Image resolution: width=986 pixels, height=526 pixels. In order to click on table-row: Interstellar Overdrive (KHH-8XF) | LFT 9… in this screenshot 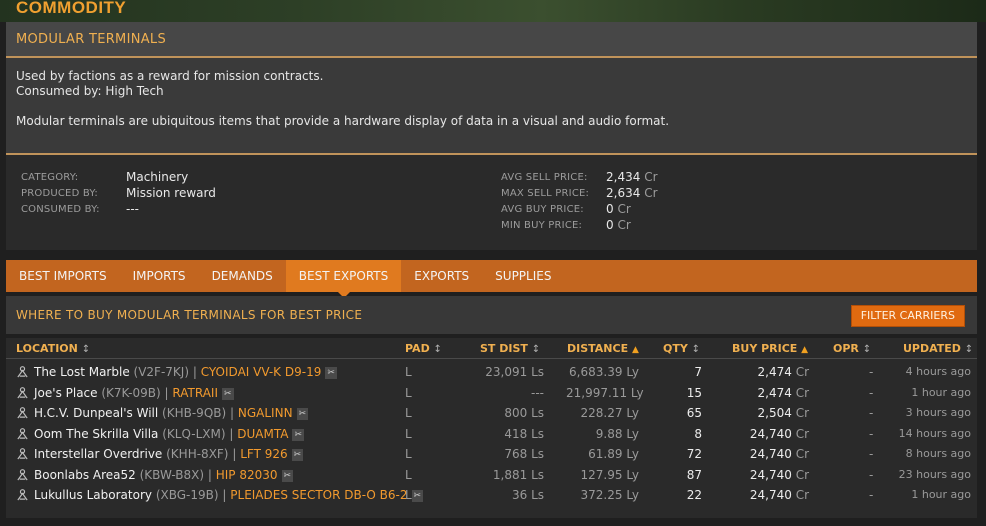, I will do `click(491, 454)`.